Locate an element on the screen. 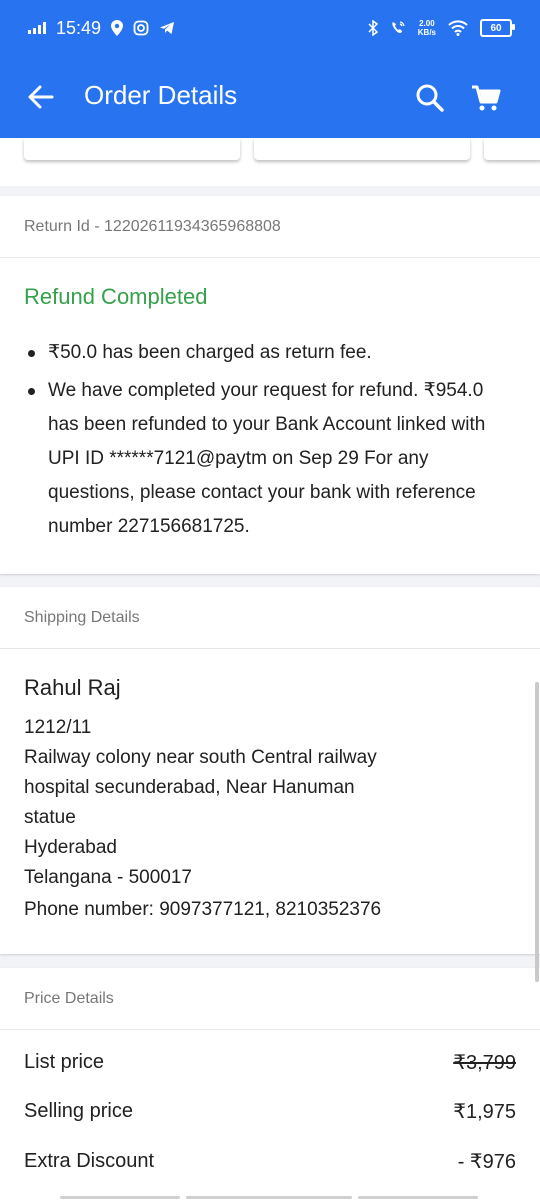 This screenshot has width=540, height=1200. page-title: Order Details is located at coordinates (161, 95).